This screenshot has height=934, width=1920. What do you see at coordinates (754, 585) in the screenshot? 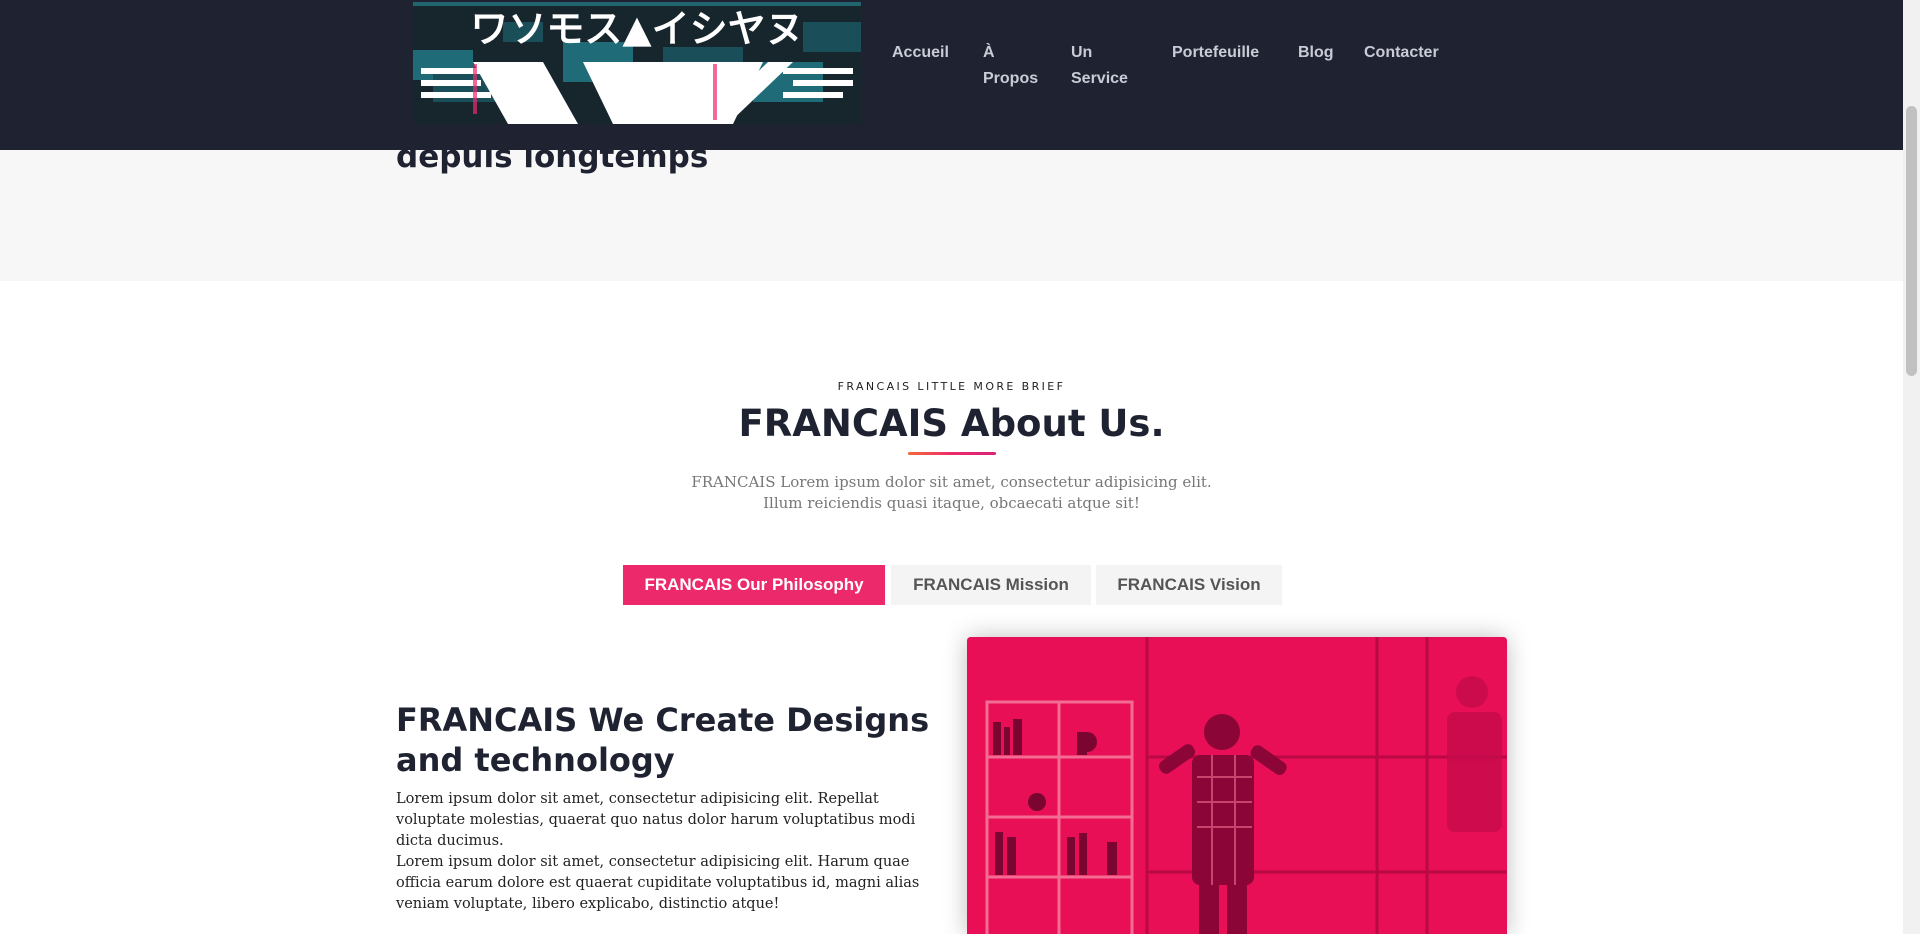
I see `tab-our-philosophy: FRANCAIS Our Philosophy` at bounding box center [754, 585].